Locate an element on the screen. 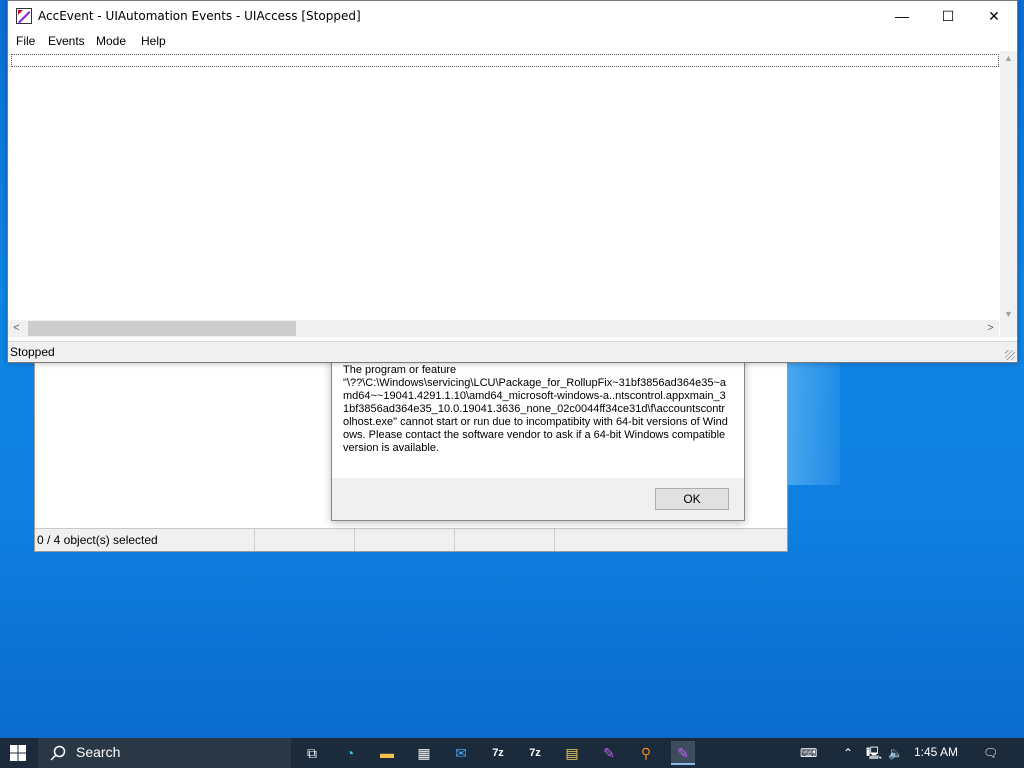  menu-help: Help is located at coordinates (153, 41).